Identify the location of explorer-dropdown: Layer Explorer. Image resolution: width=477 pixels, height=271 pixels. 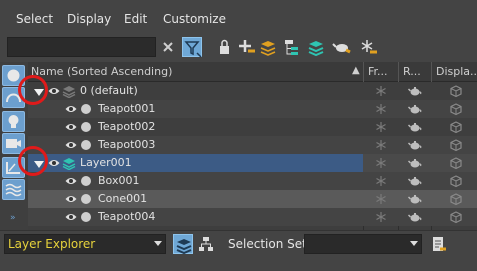
(85, 244).